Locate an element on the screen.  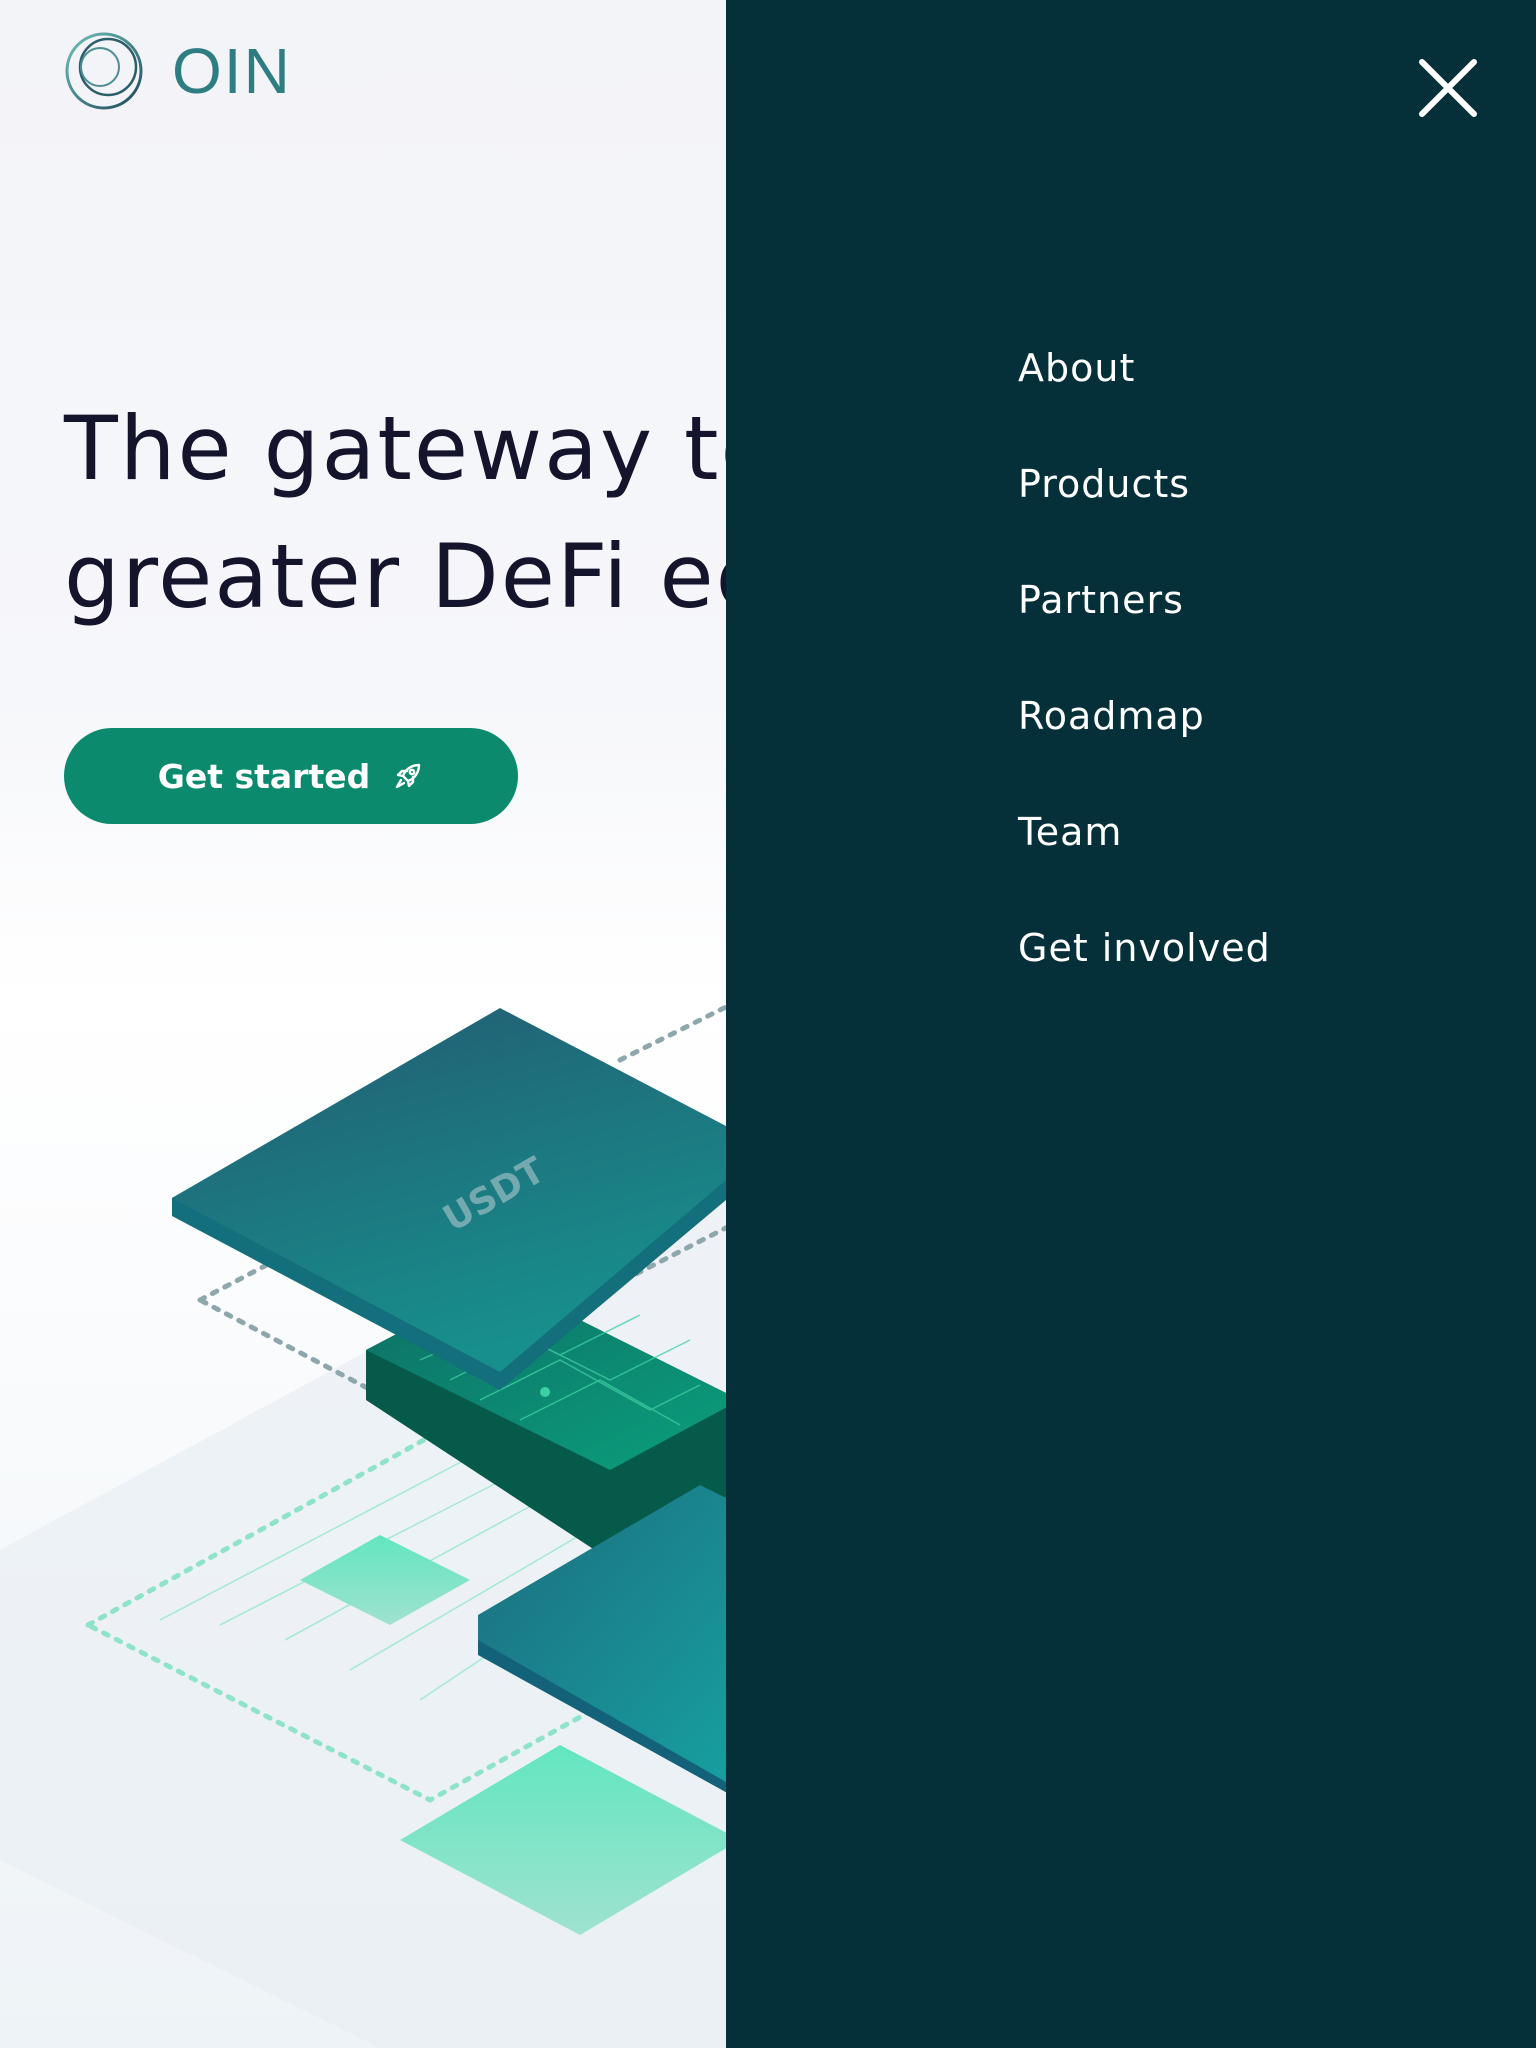
nav-link-get-involved: Get involved is located at coordinates (1144, 948).